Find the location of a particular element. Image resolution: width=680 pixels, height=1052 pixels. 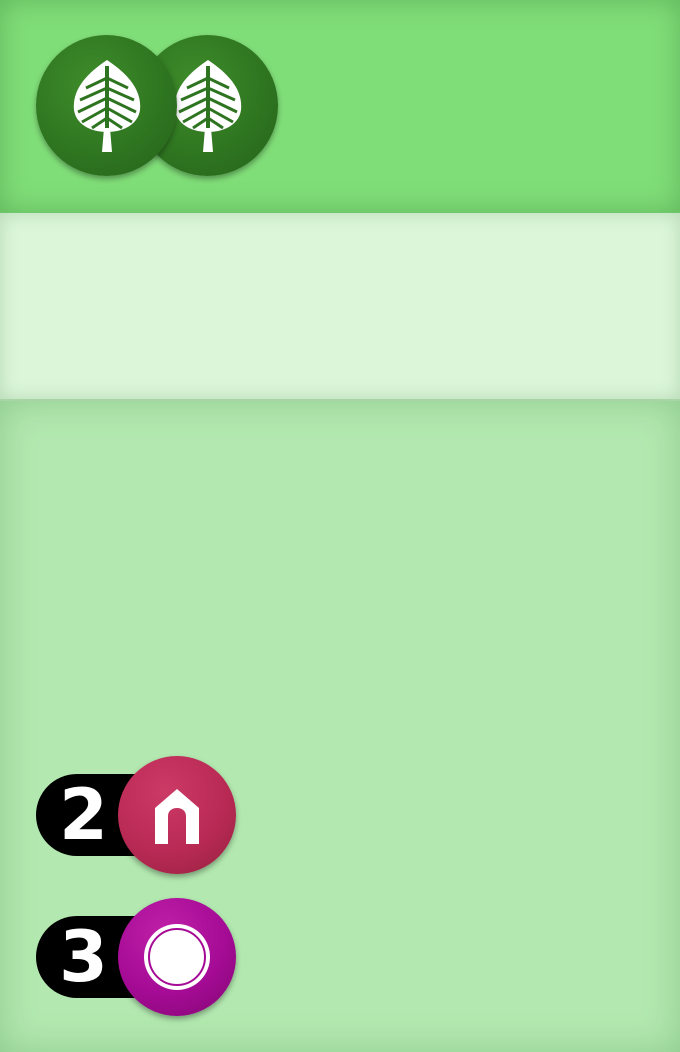

resource-counter-house: 2 is located at coordinates (136, 816).